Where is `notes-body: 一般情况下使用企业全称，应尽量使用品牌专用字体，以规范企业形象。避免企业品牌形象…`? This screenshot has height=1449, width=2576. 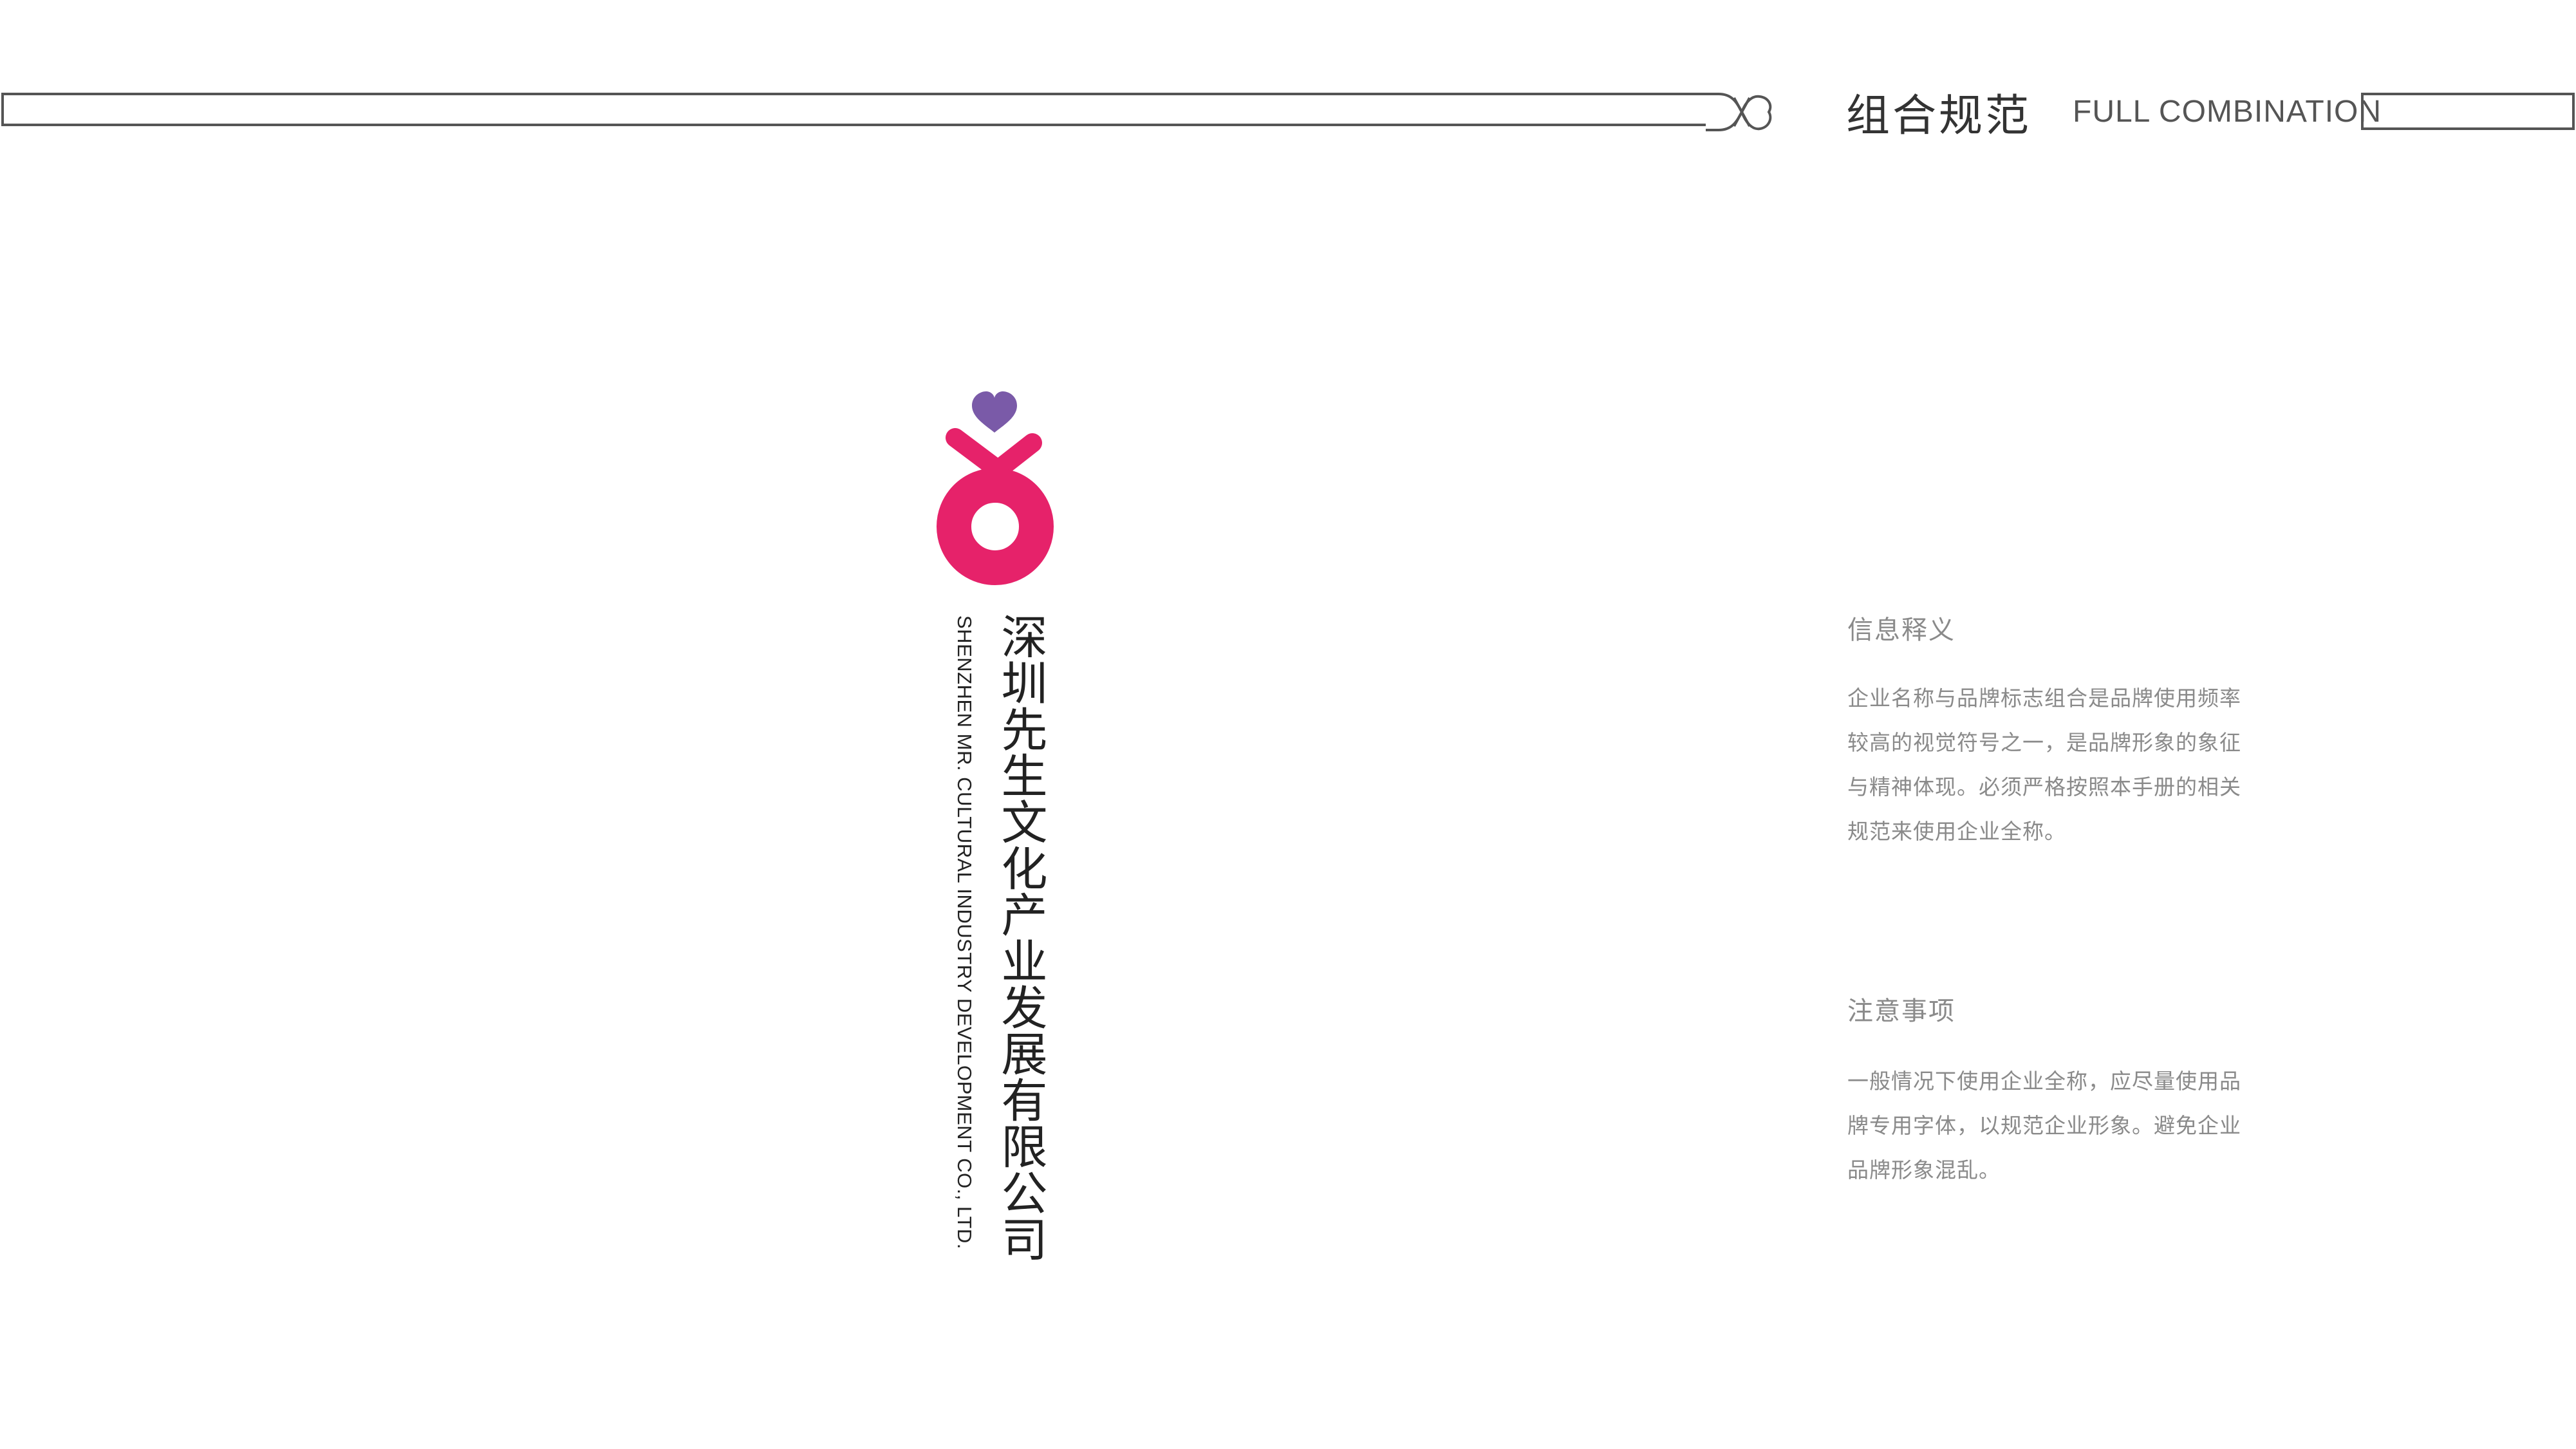 notes-body: 一般情况下使用企业全称，应尽量使用品牌专用字体，以规范企业形象。避免企业品牌形象… is located at coordinates (2044, 1126).